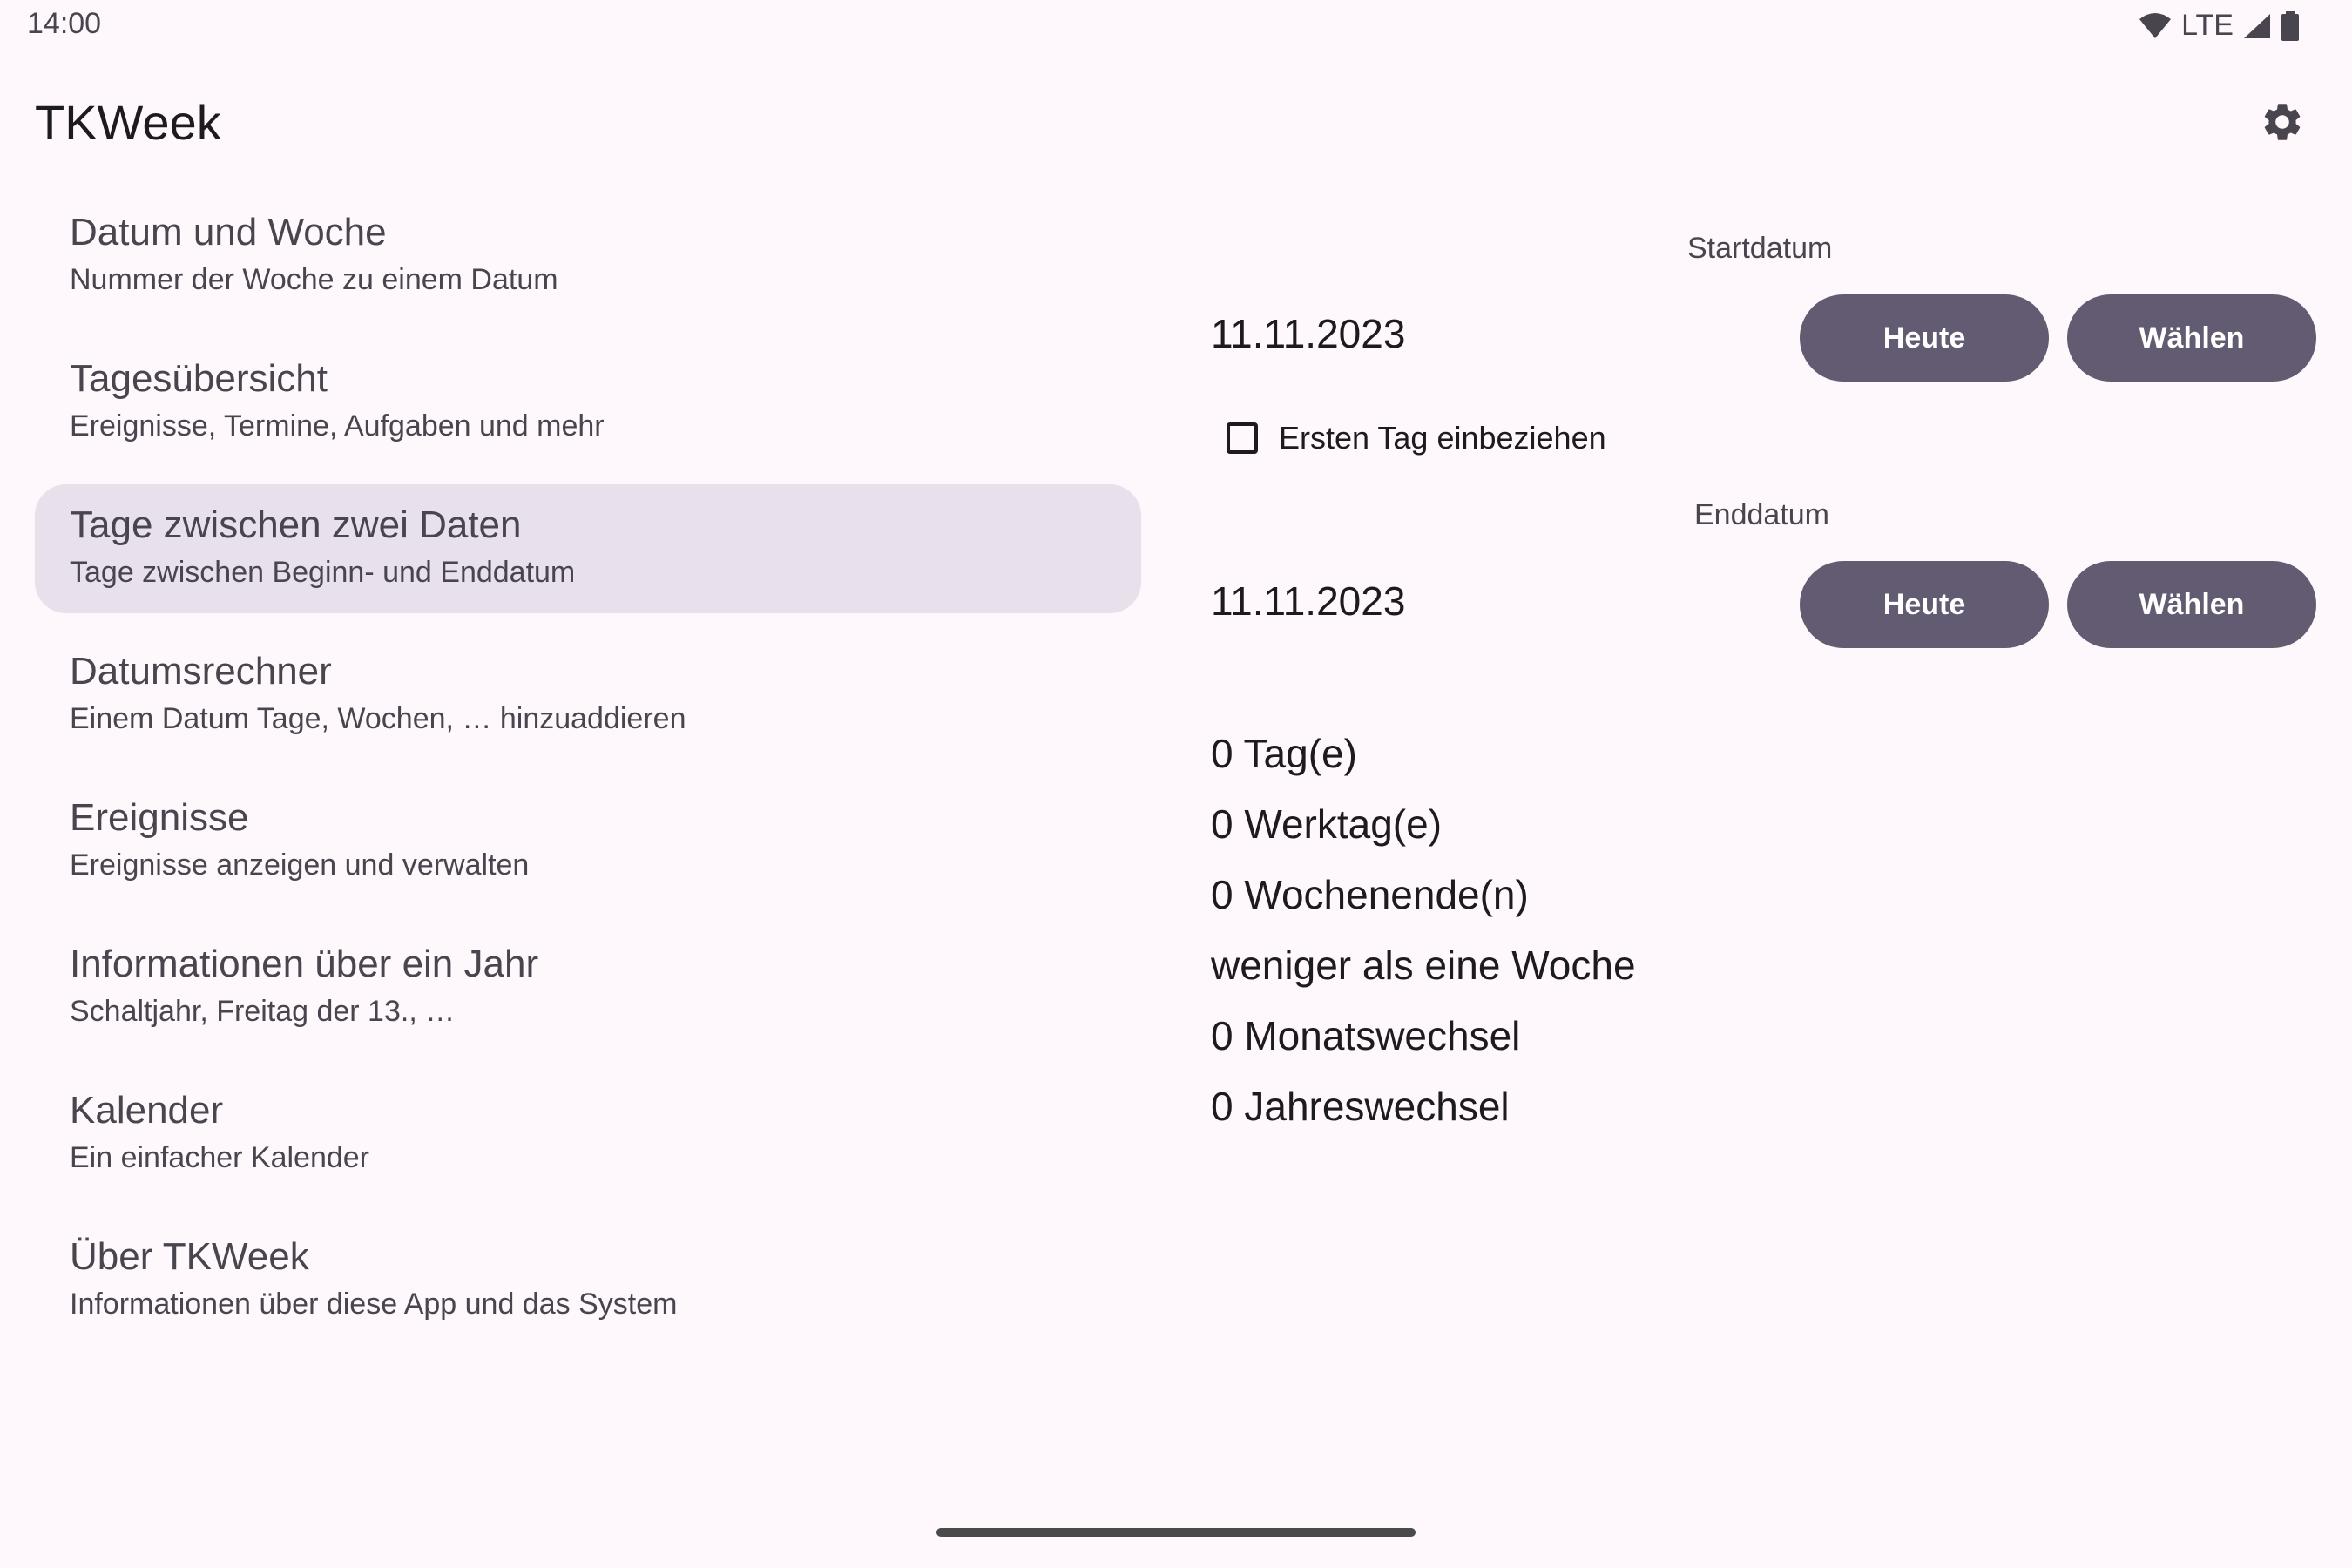 The width and height of the screenshot is (2352, 1568). Describe the element at coordinates (1176, 1532) in the screenshot. I see `home-indicator` at that location.